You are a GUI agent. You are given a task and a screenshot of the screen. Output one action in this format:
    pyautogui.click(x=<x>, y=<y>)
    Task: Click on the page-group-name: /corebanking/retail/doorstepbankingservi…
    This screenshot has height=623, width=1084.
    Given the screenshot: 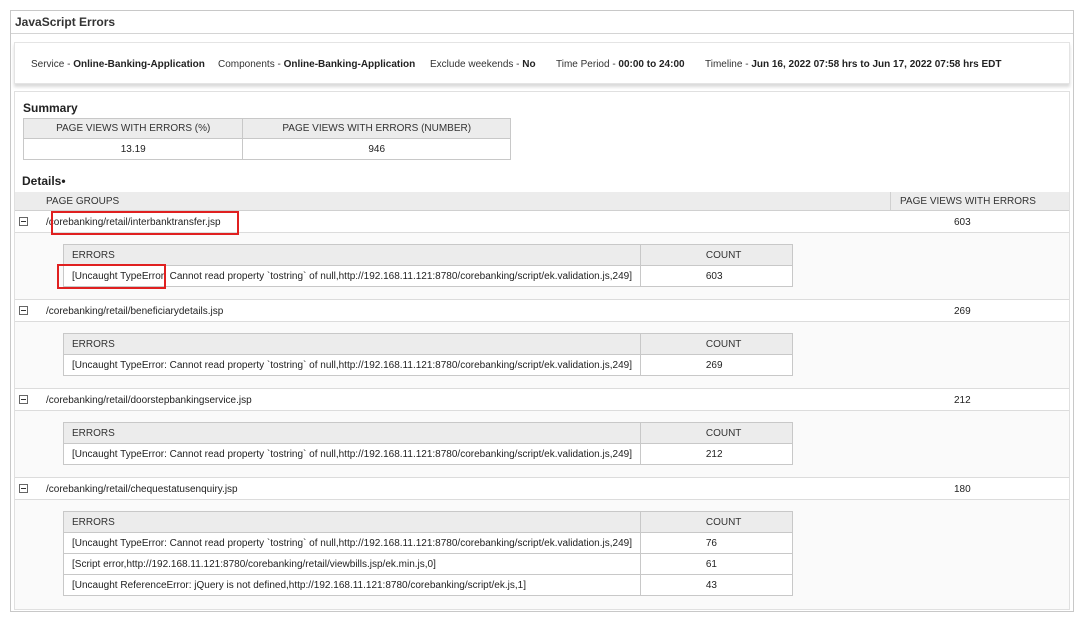 What is the action you would take?
    pyautogui.click(x=149, y=400)
    